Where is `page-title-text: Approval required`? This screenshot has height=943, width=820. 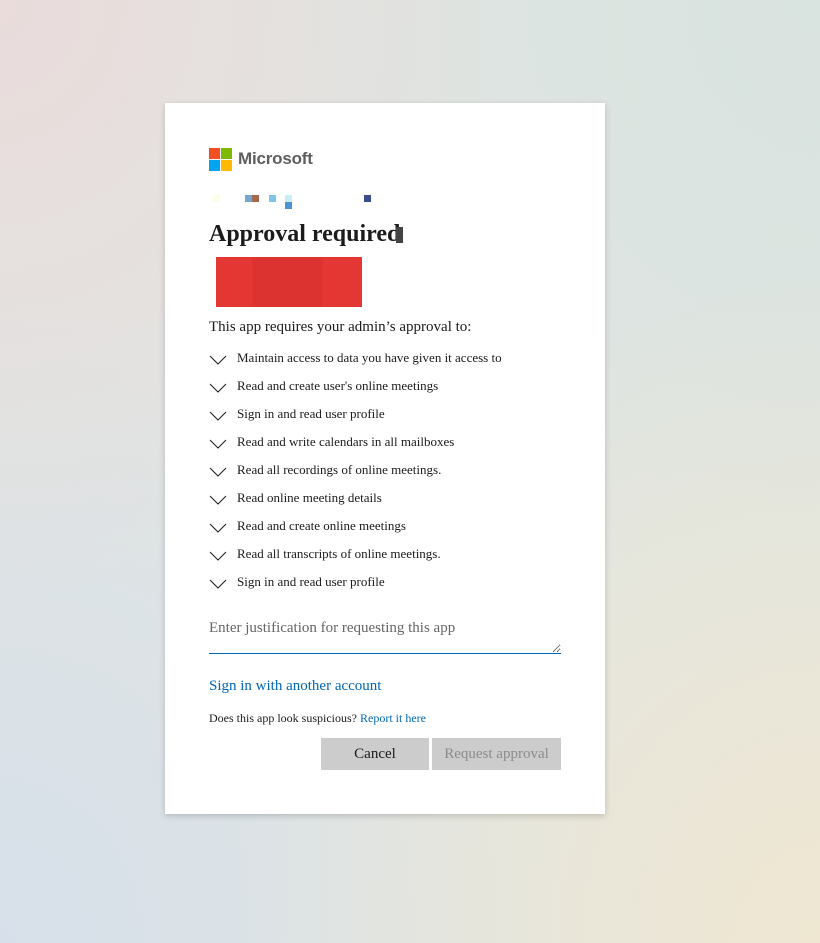
page-title-text: Approval required is located at coordinates (305, 234).